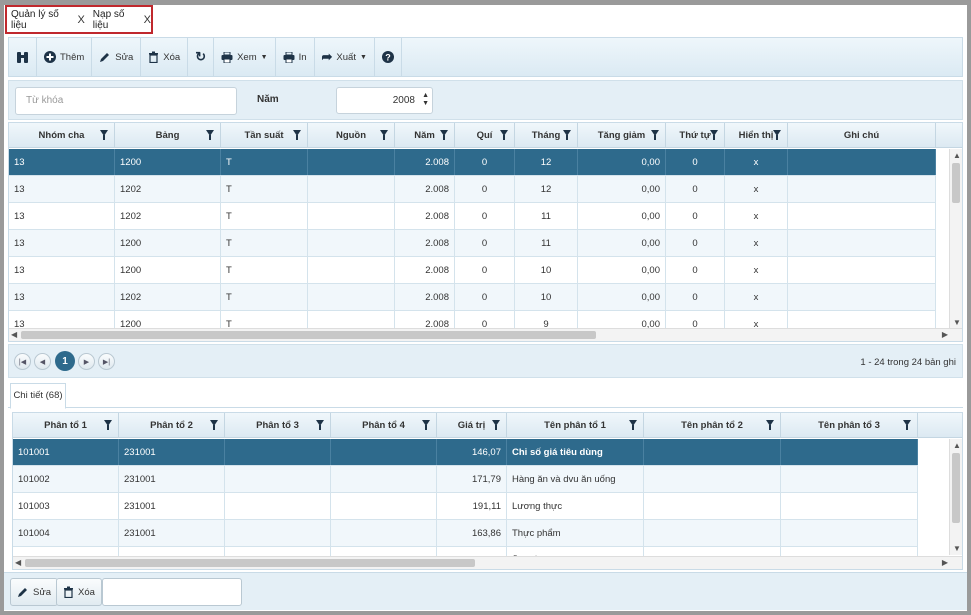 Image resolution: width=971 pixels, height=615 pixels. What do you see at coordinates (756, 135) in the screenshot?
I see `column-header: Hiển thị` at bounding box center [756, 135].